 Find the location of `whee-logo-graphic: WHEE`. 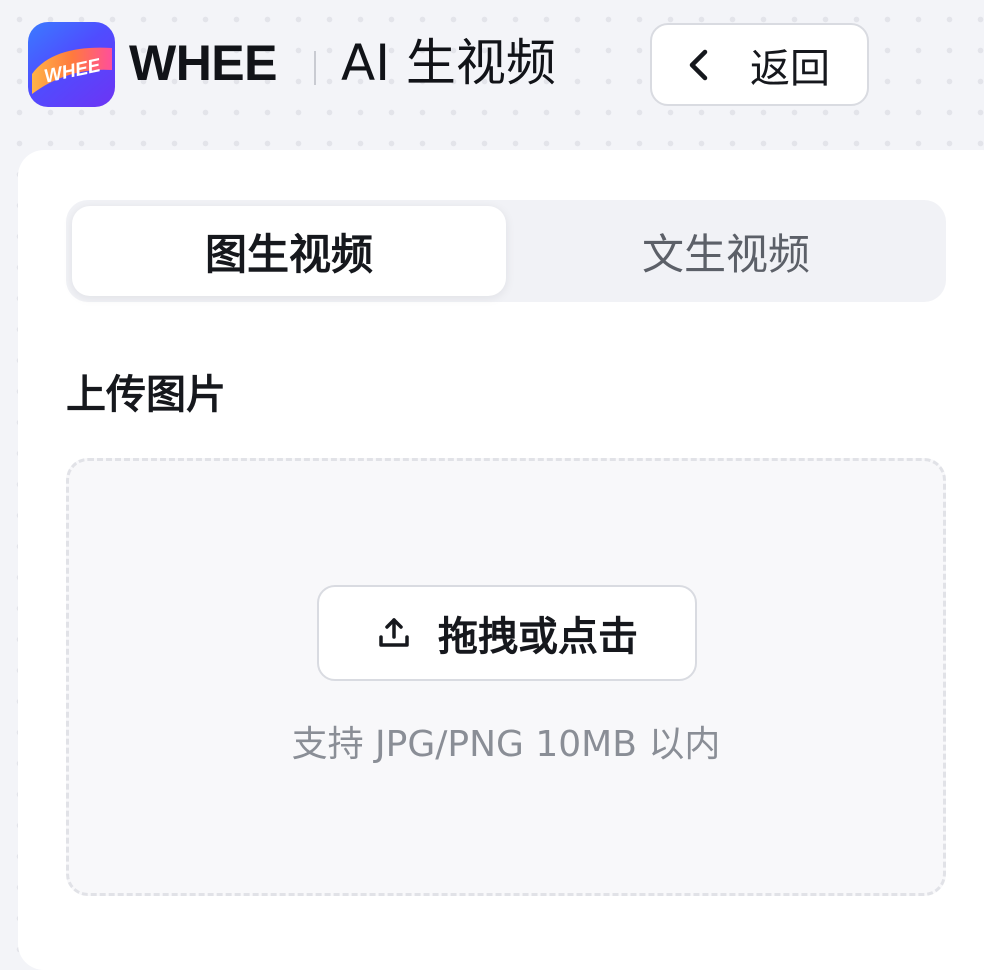

whee-logo-graphic: WHEE is located at coordinates (72, 70).